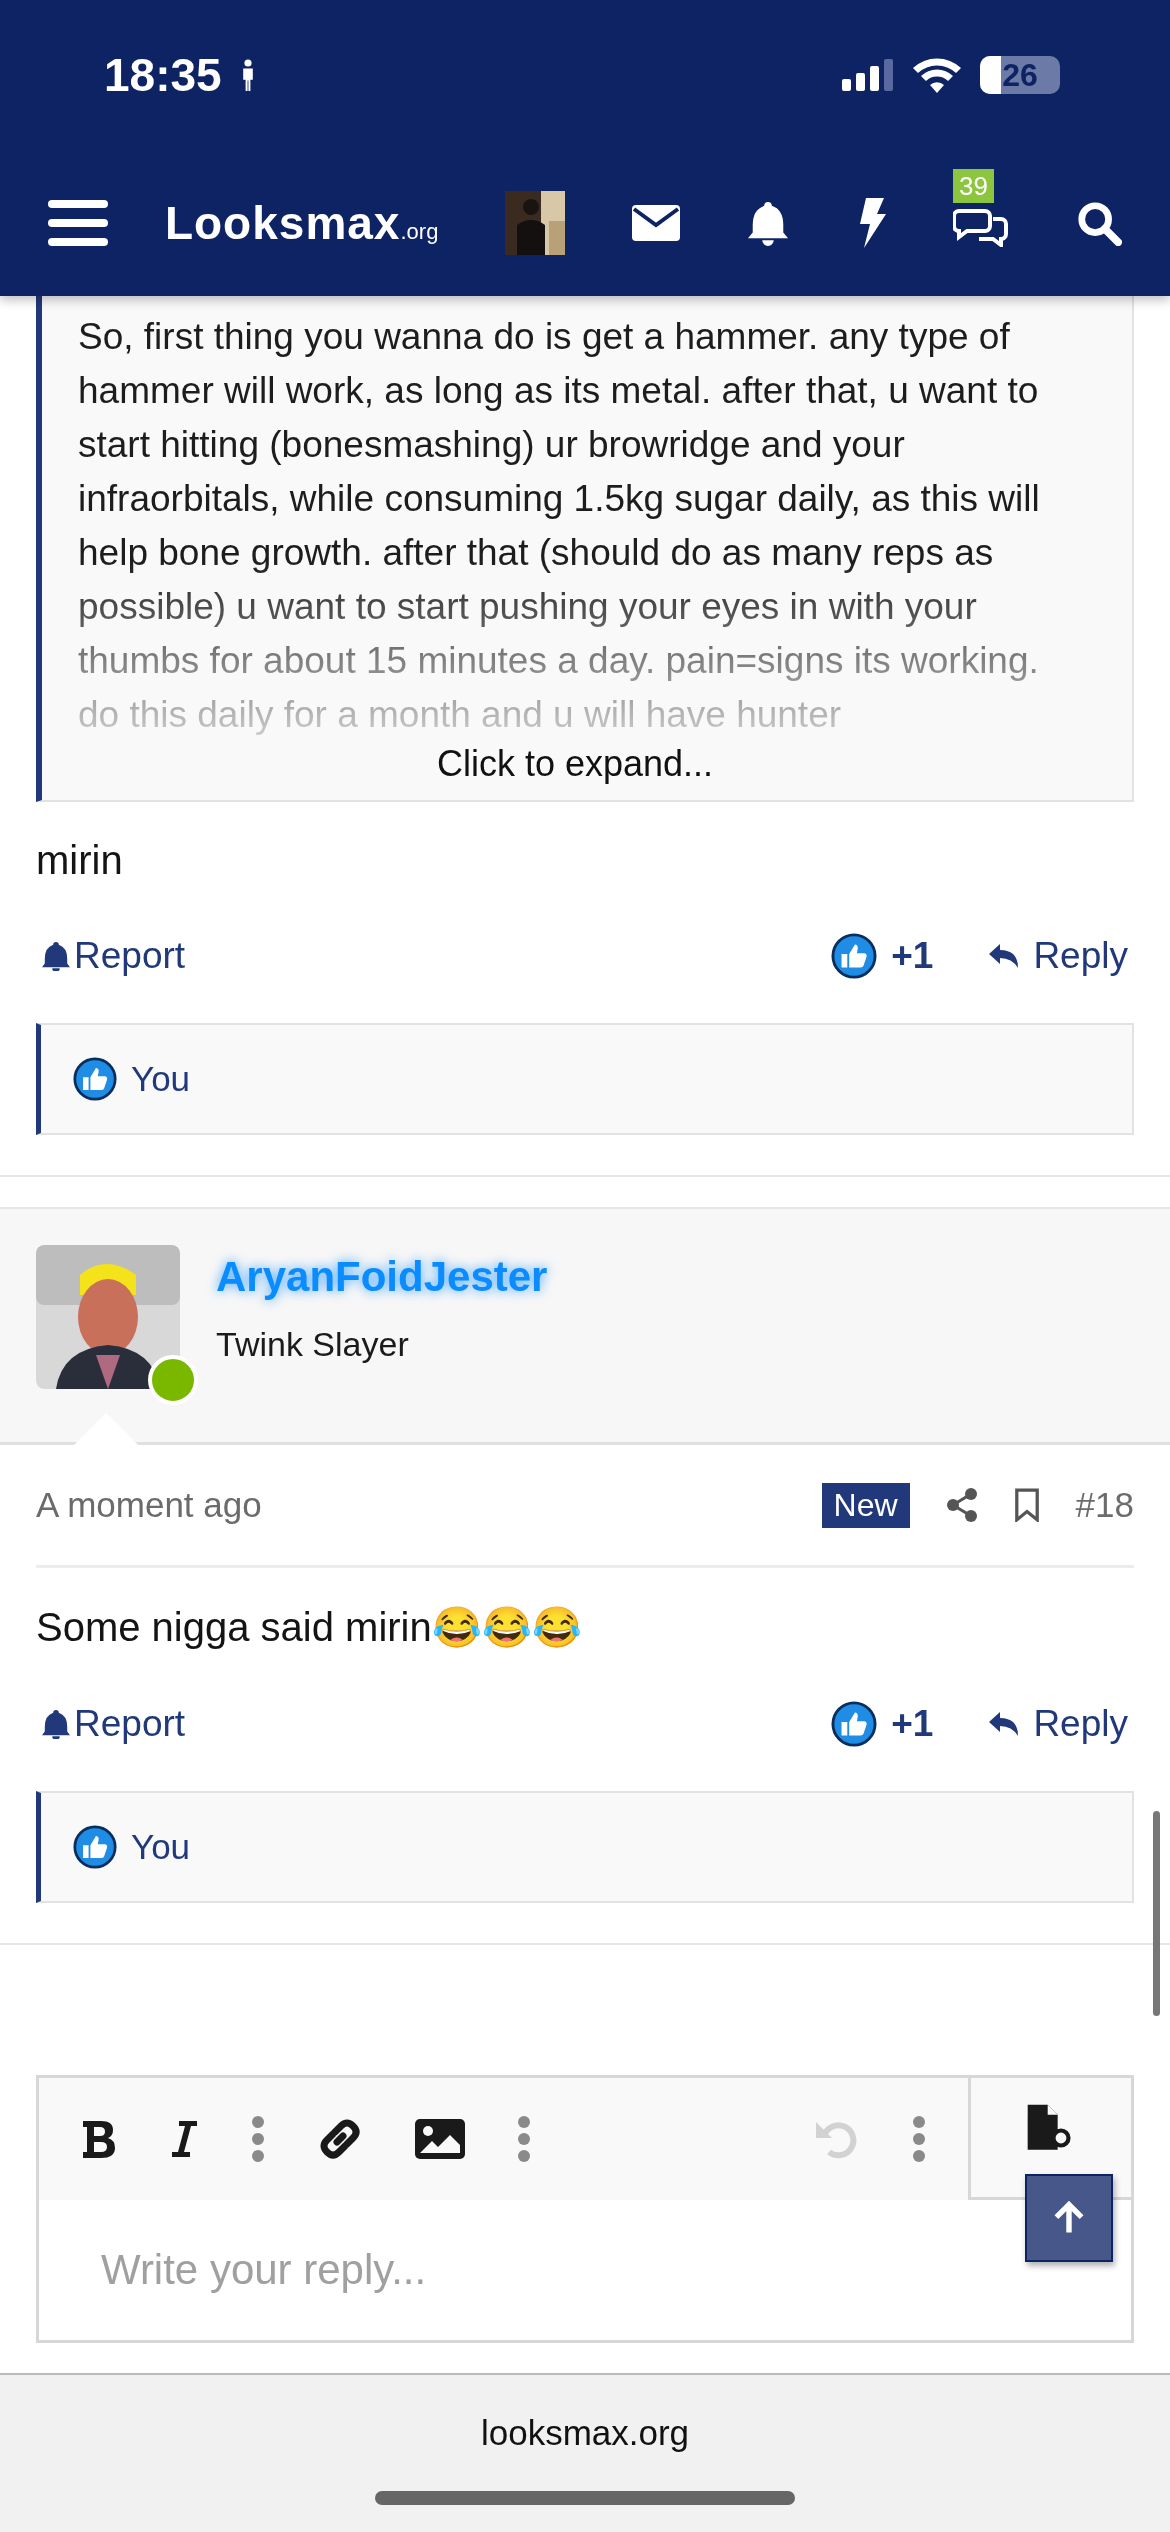 The width and height of the screenshot is (1170, 2532). Describe the element at coordinates (309, 1627) in the screenshot. I see `post-text: Some nigga said mirin😂😂😂` at that location.